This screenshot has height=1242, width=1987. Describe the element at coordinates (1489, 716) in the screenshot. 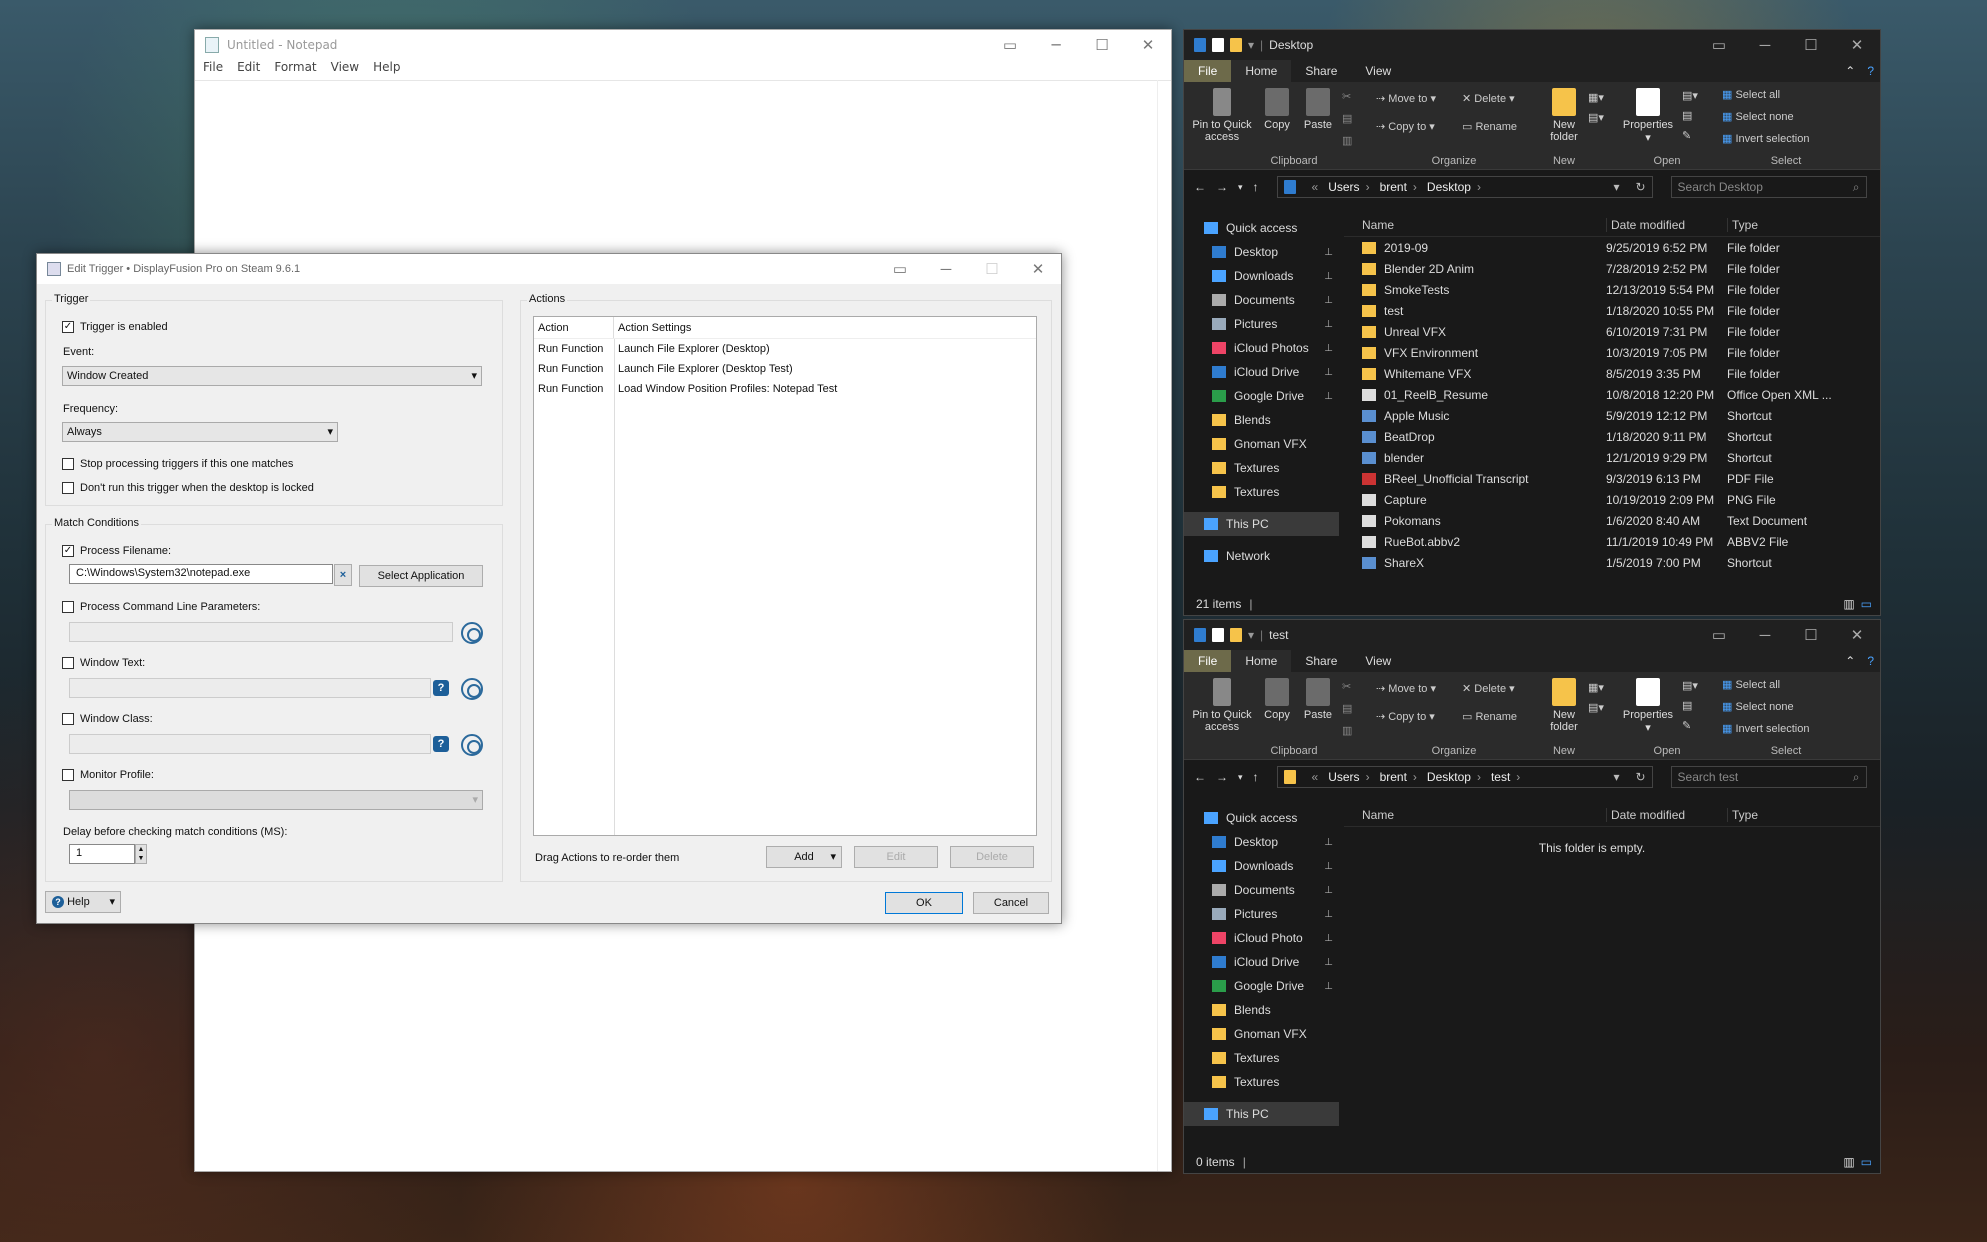

I see `rename-button: ▭ Rename` at that location.